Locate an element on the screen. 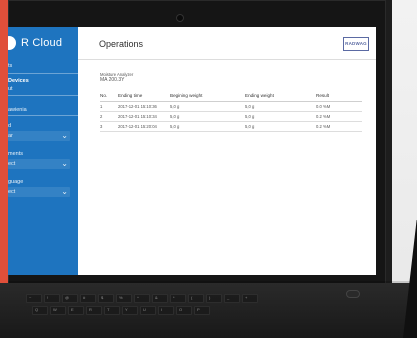 Image resolution: width=417 pixels, height=338 pixels. page-title: Operations is located at coordinates (121, 44).